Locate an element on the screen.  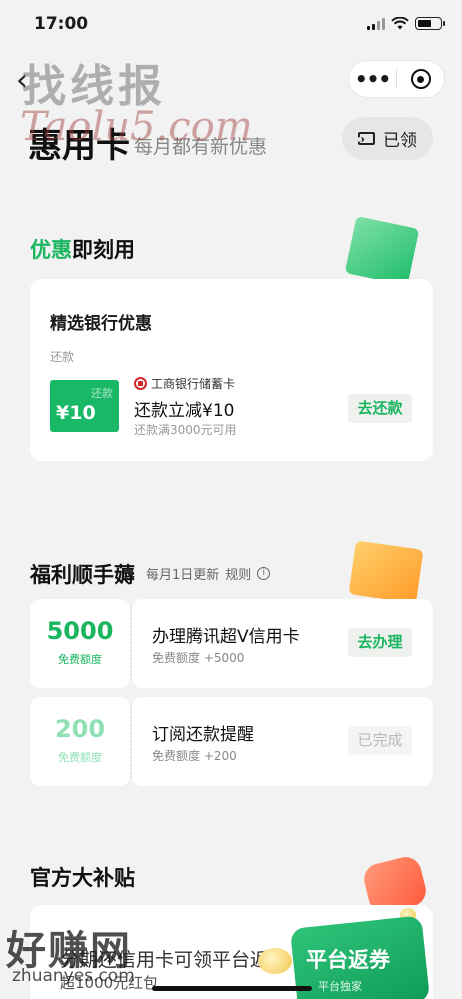
close-mini-program-button is located at coordinates (420, 79).